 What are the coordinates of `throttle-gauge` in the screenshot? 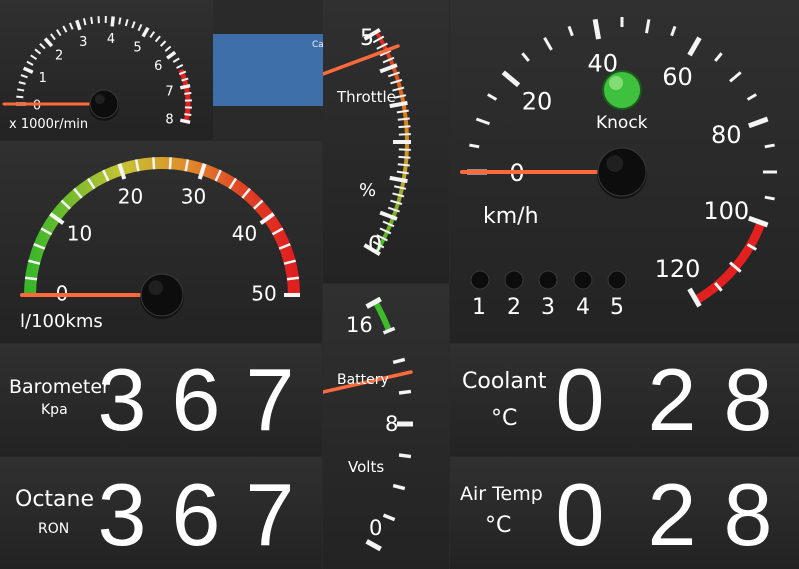 It's located at (367, 142).